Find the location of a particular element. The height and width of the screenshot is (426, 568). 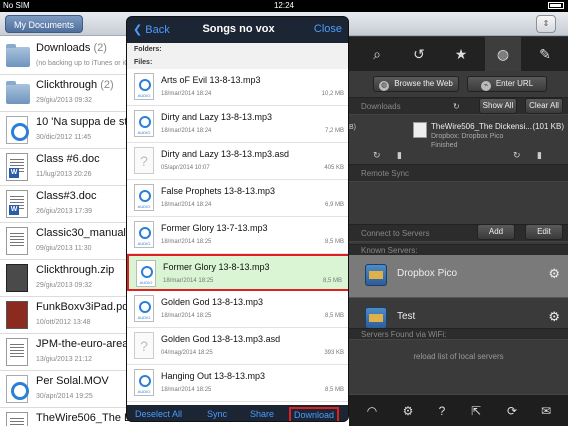

wifi-icon: ◠ is located at coordinates (372, 410).